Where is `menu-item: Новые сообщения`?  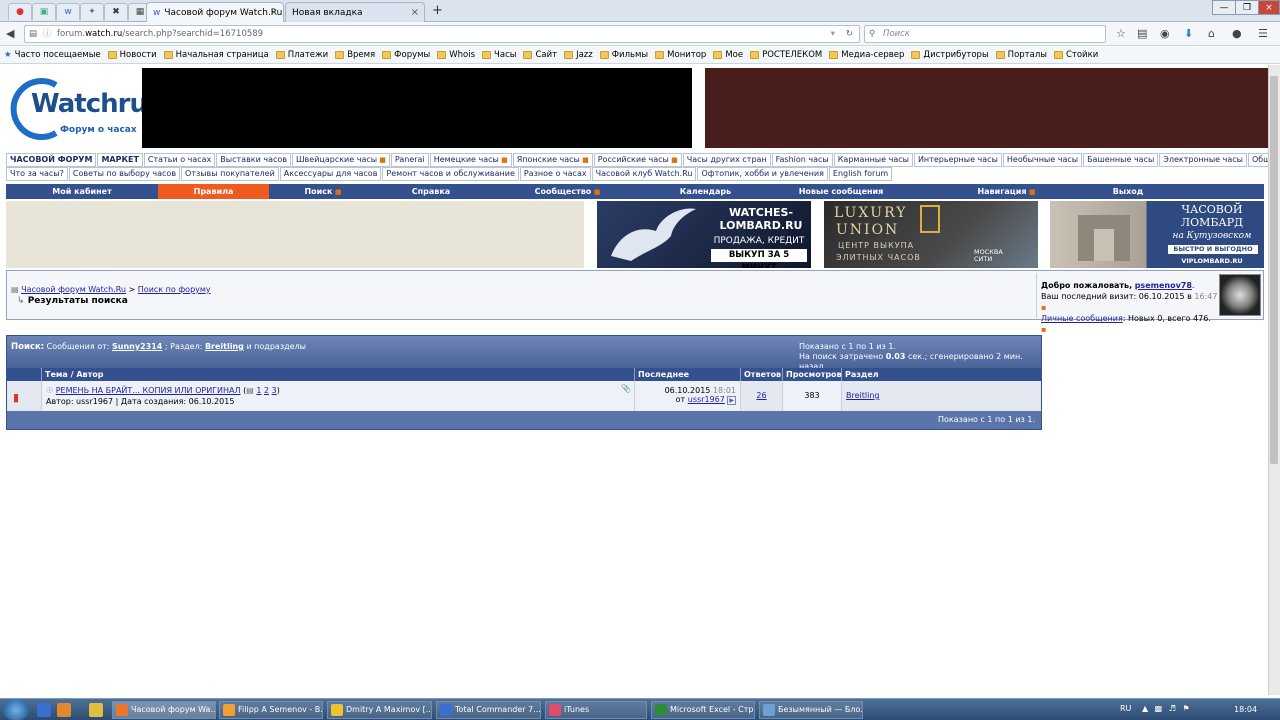
menu-item: Новые сообщения is located at coordinates (841, 191).